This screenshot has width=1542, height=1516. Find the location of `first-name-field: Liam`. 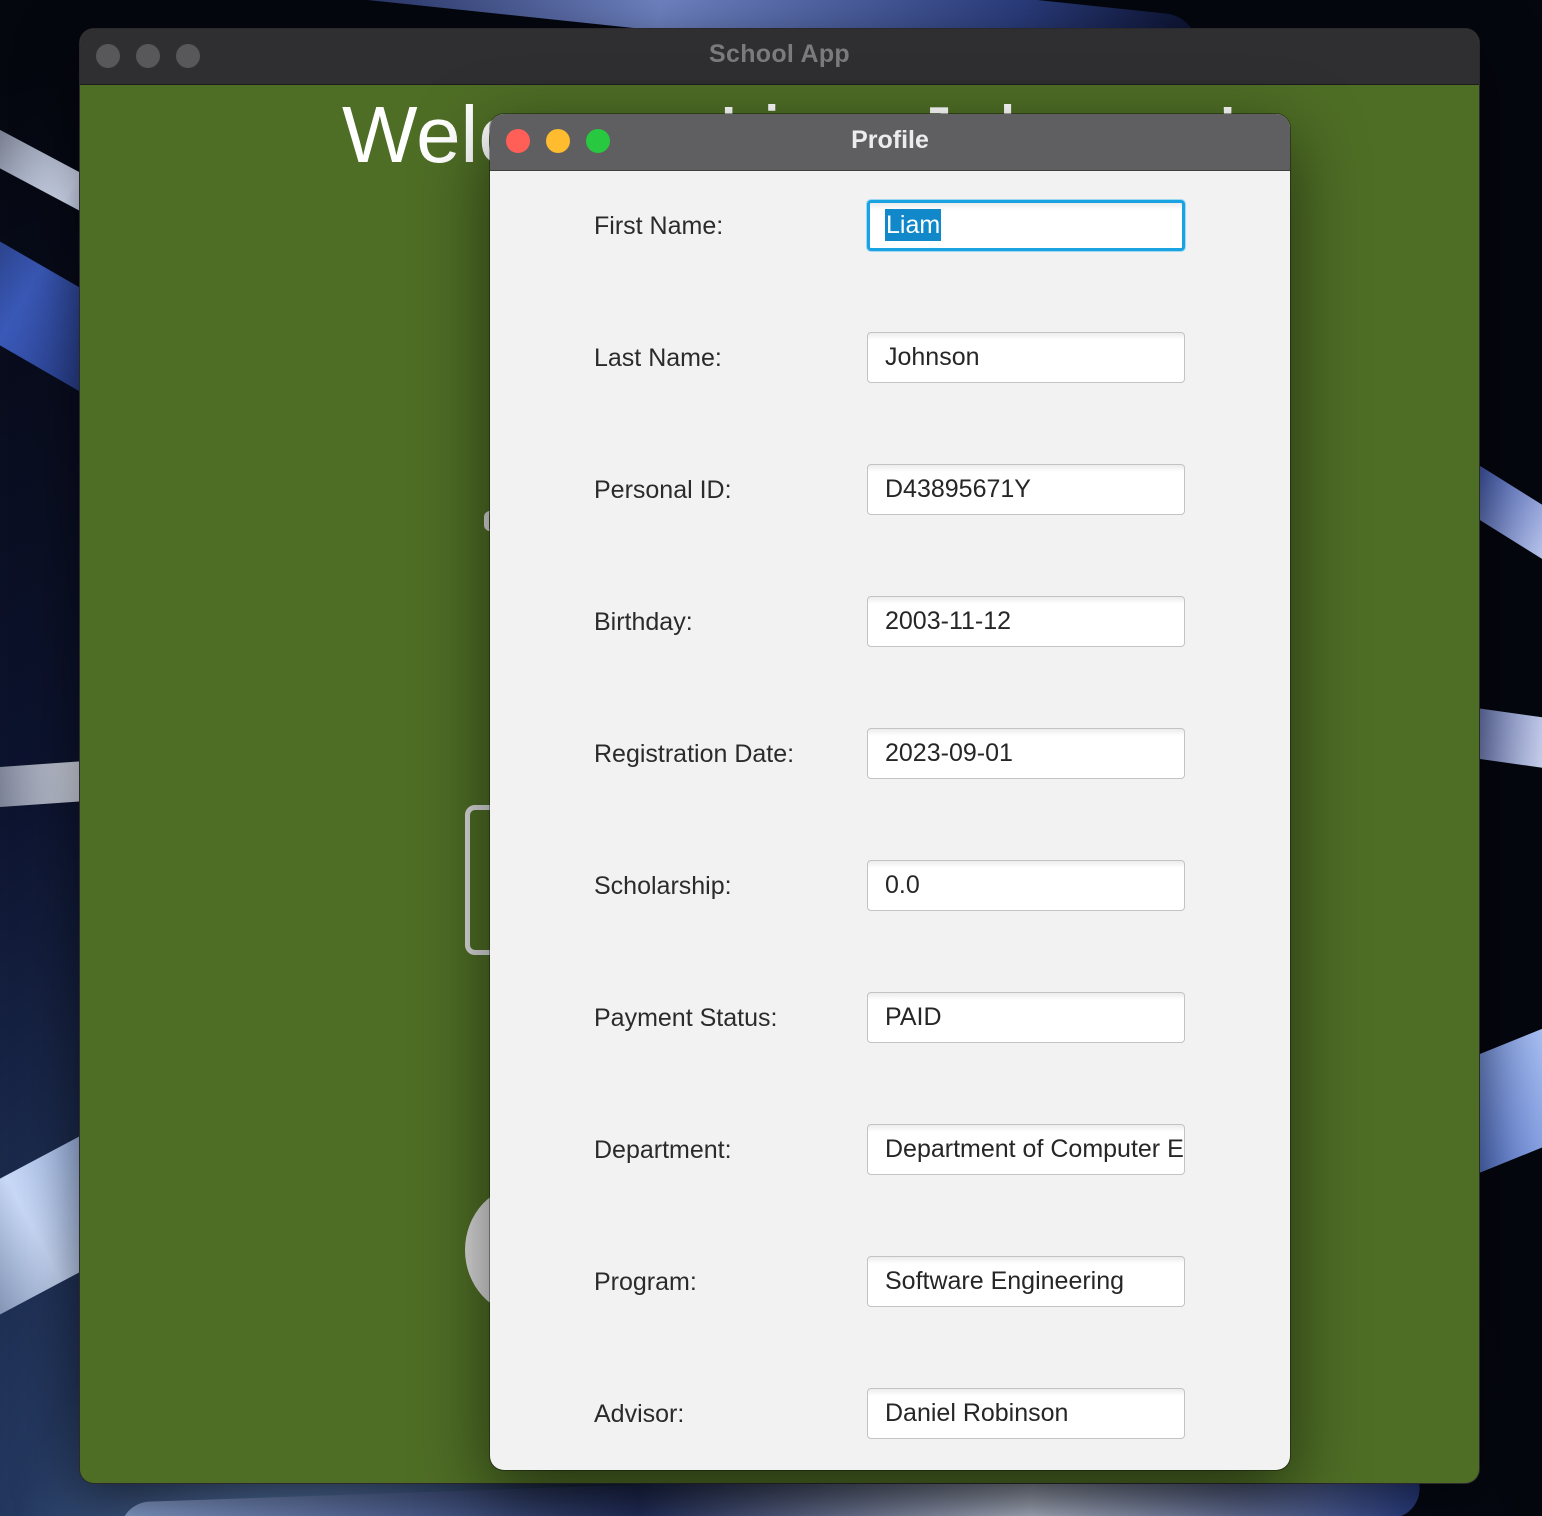

first-name-field: Liam is located at coordinates (1026, 225).